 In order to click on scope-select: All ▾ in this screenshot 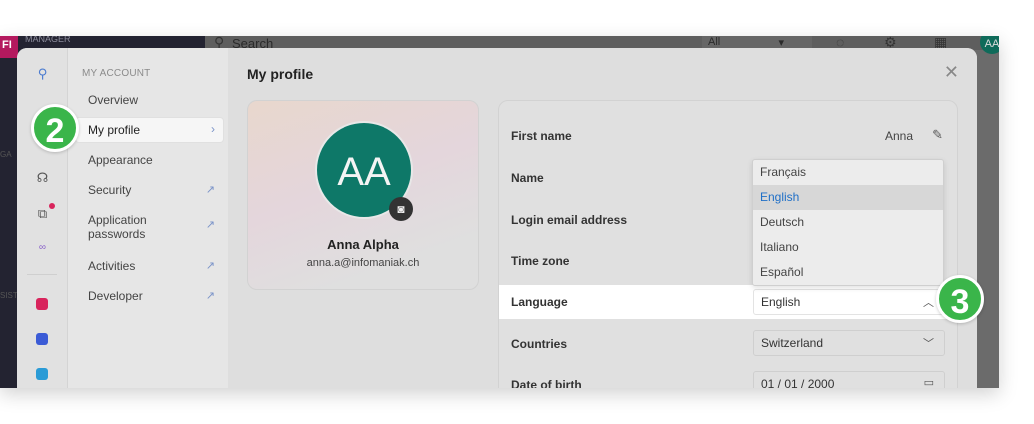, I will do `click(757, 42)`.